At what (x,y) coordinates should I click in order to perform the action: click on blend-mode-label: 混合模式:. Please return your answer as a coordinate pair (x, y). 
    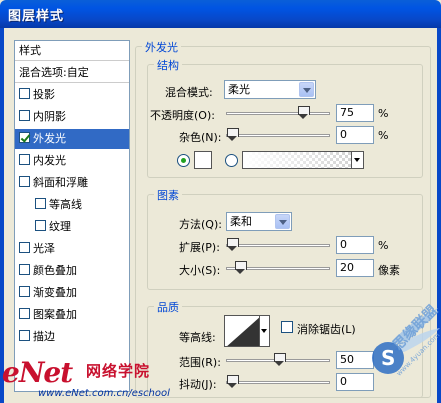
    Looking at the image, I should click on (189, 92).